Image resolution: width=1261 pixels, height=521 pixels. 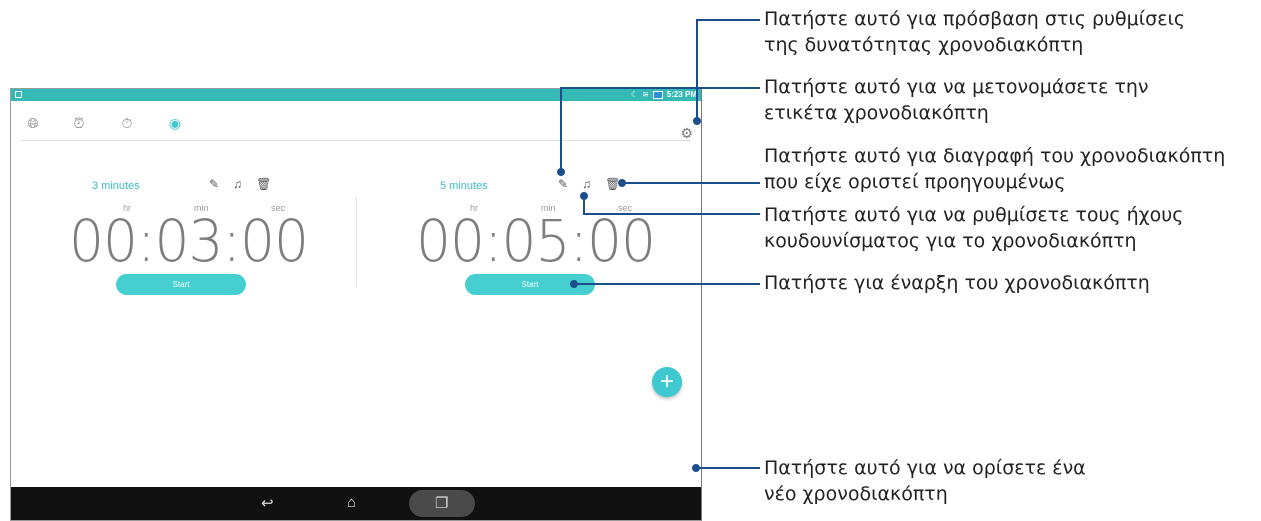 What do you see at coordinates (974, 215) in the screenshot?
I see `callout-line-text: Πατήστε αυτό για να ρυθμίσετε τους ήχους` at bounding box center [974, 215].